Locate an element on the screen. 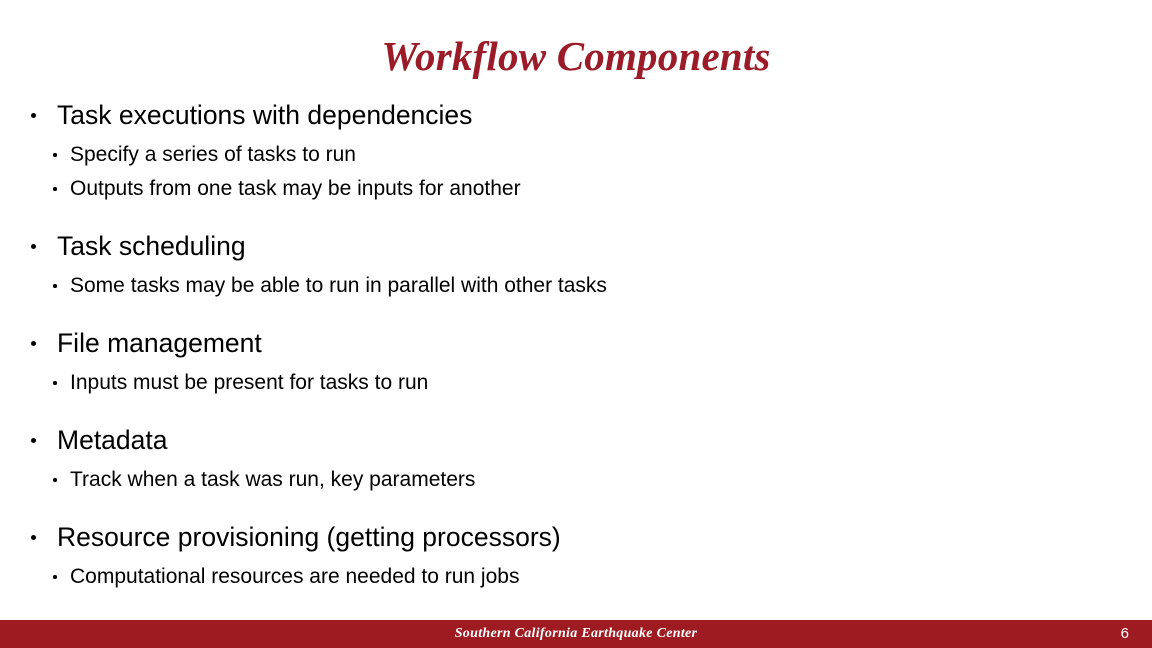  bullet-level1-label: File management is located at coordinates (159, 343).